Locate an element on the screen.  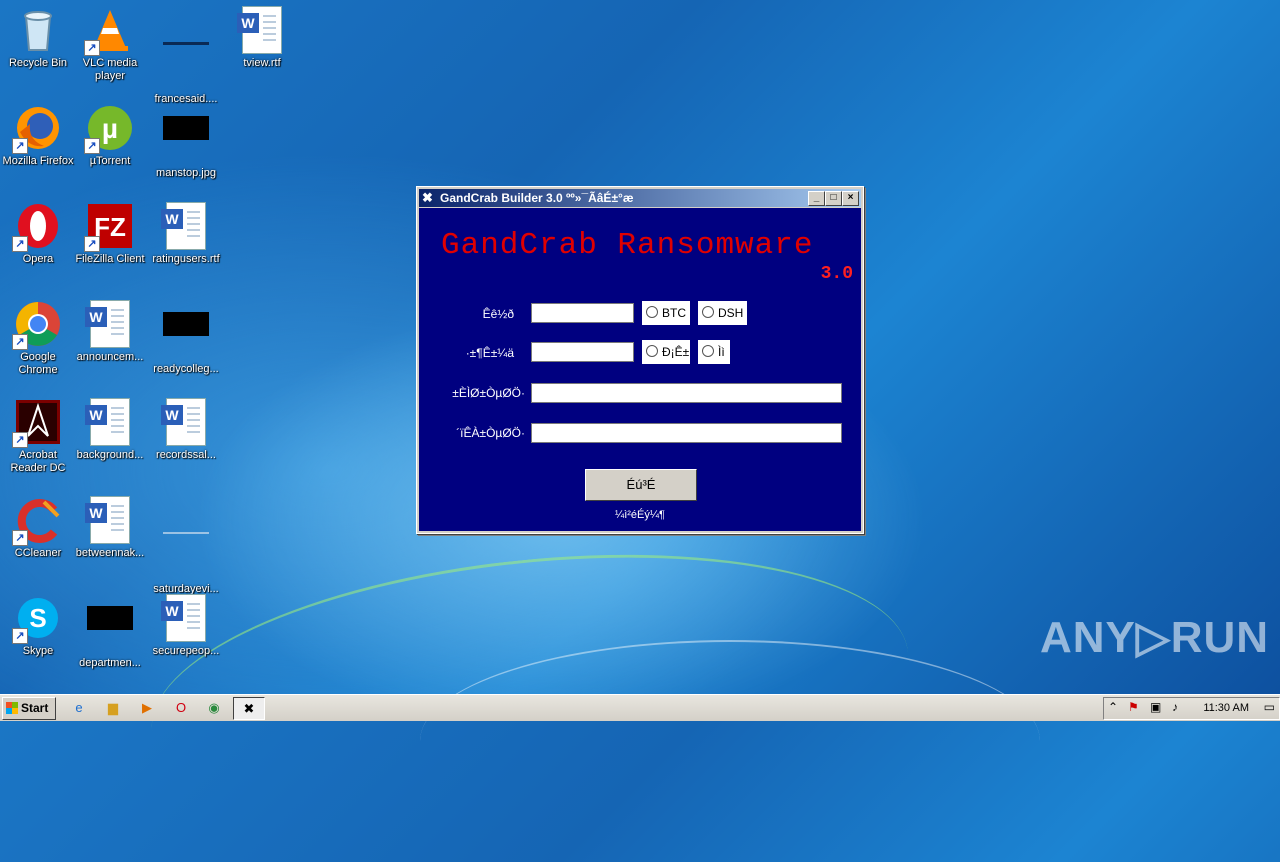
amount-input is located at coordinates (582, 313).